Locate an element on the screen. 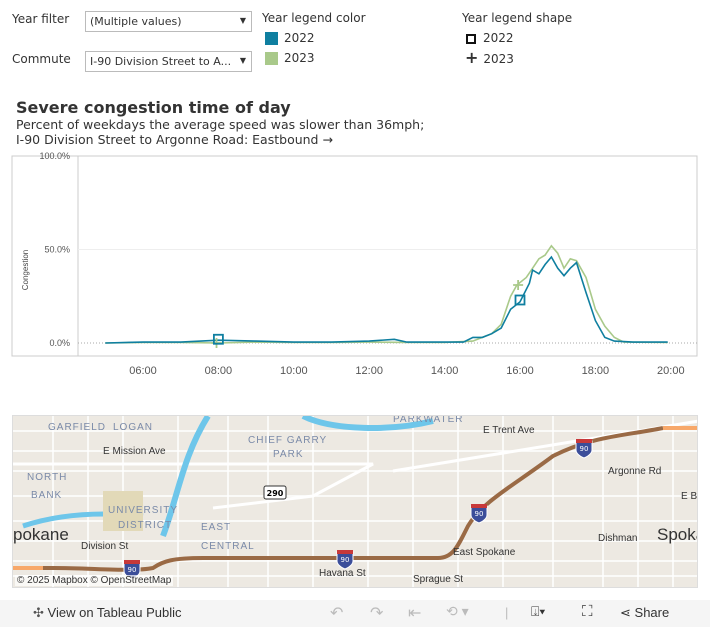  map-label: NORTH is located at coordinates (47, 477).